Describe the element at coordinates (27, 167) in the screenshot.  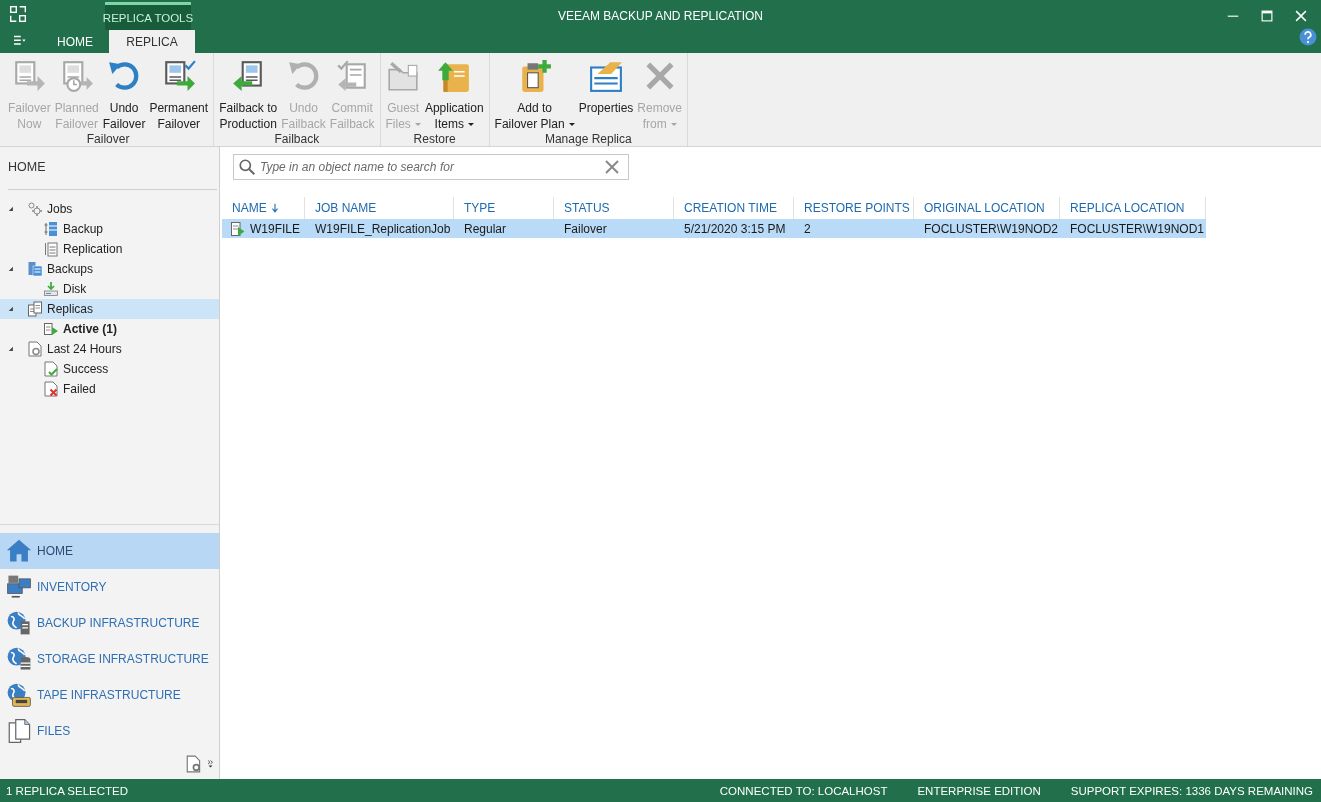
I see `panel-title: HOME` at that location.